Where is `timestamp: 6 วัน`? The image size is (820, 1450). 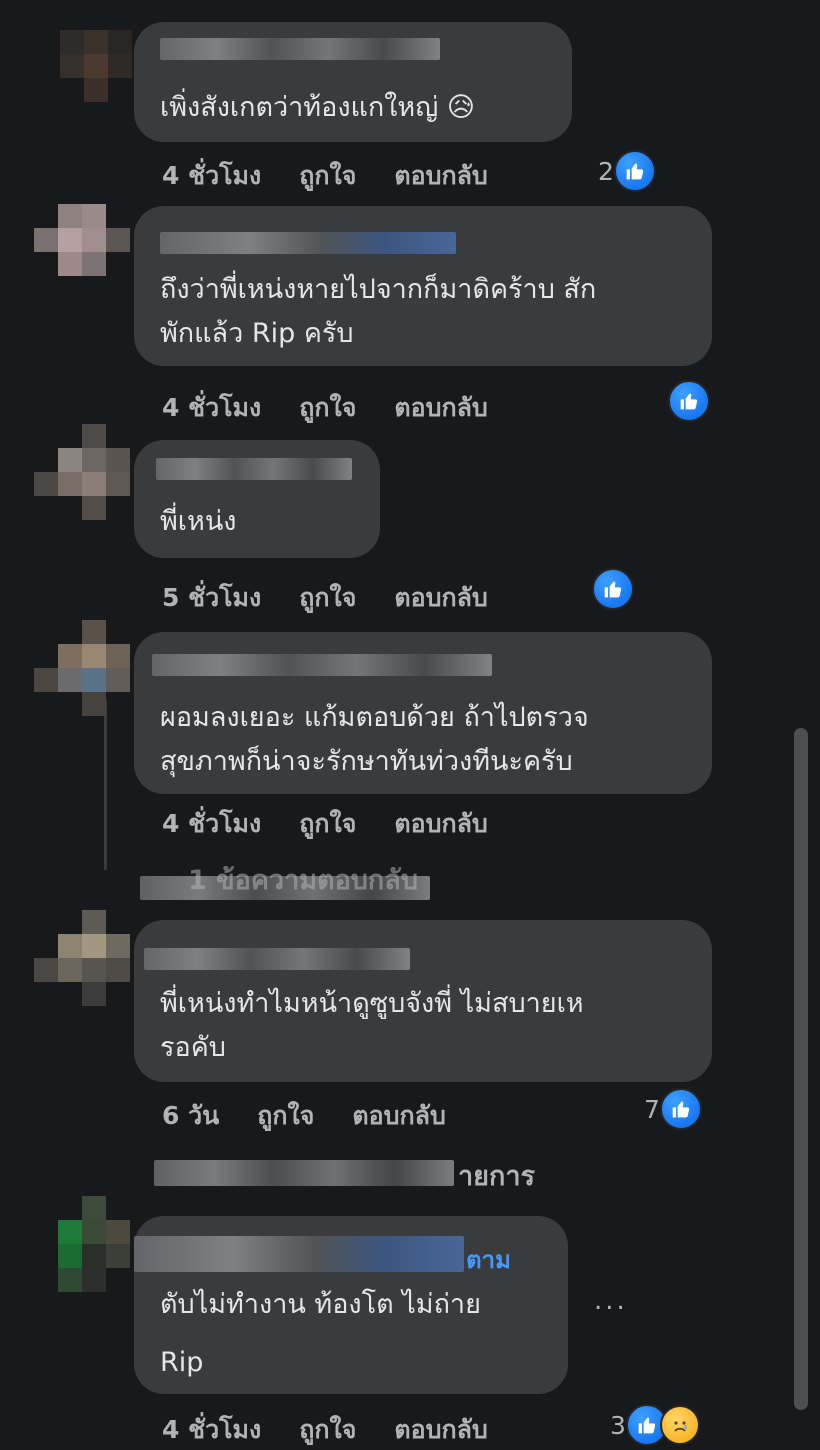
timestamp: 6 วัน is located at coordinates (190, 1116).